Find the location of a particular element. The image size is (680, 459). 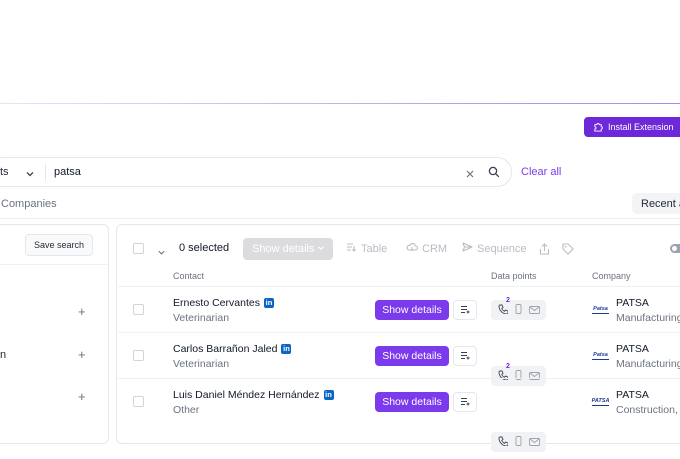

contact-name-text: Ernesto Cervantes is located at coordinates (216, 303).